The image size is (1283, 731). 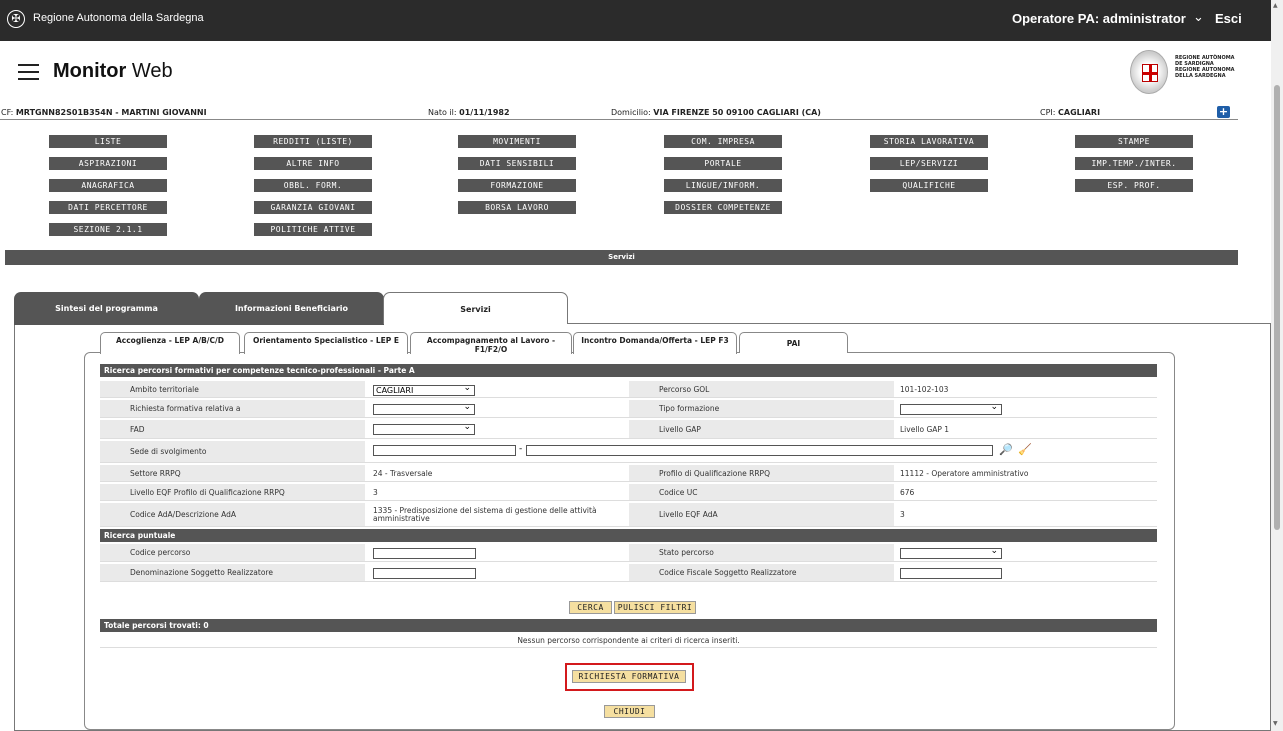 I want to click on servizi-bar: Servizi, so click(x=621, y=257).